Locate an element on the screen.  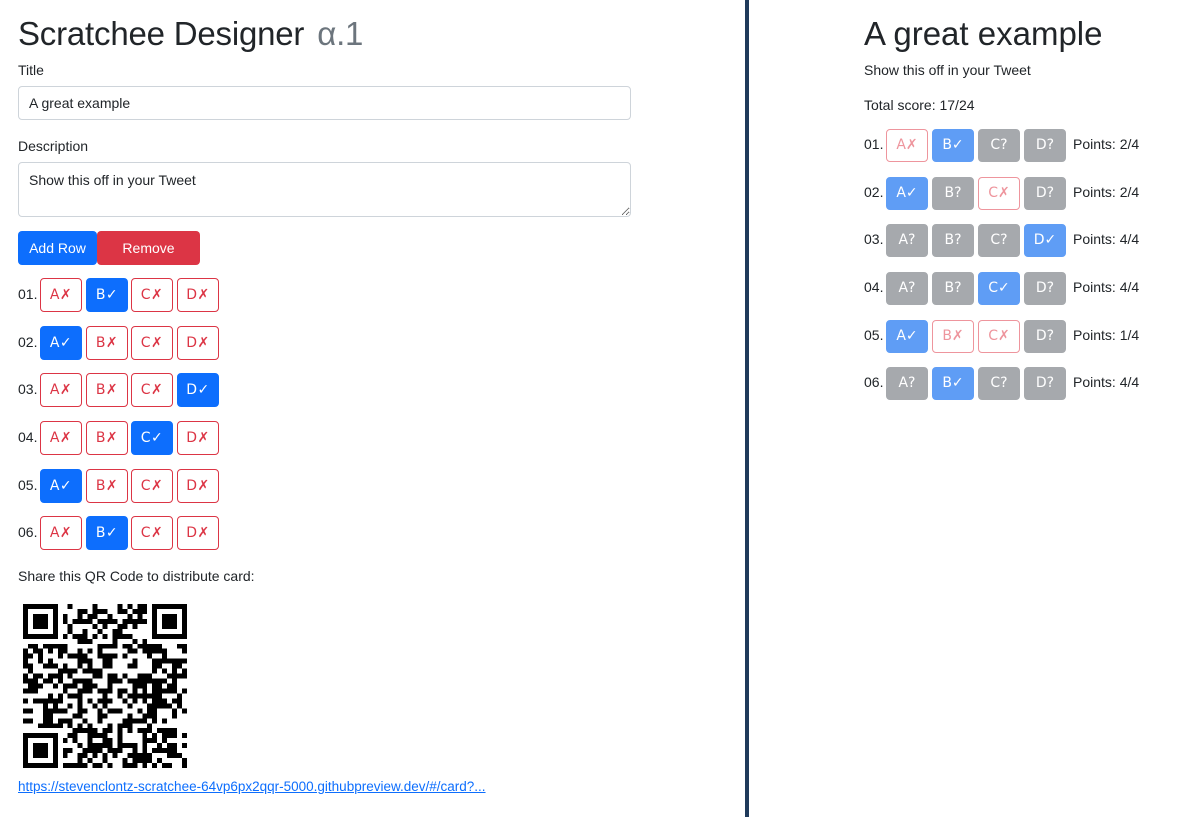
scratch-option-b: B✗ is located at coordinates (953, 336).